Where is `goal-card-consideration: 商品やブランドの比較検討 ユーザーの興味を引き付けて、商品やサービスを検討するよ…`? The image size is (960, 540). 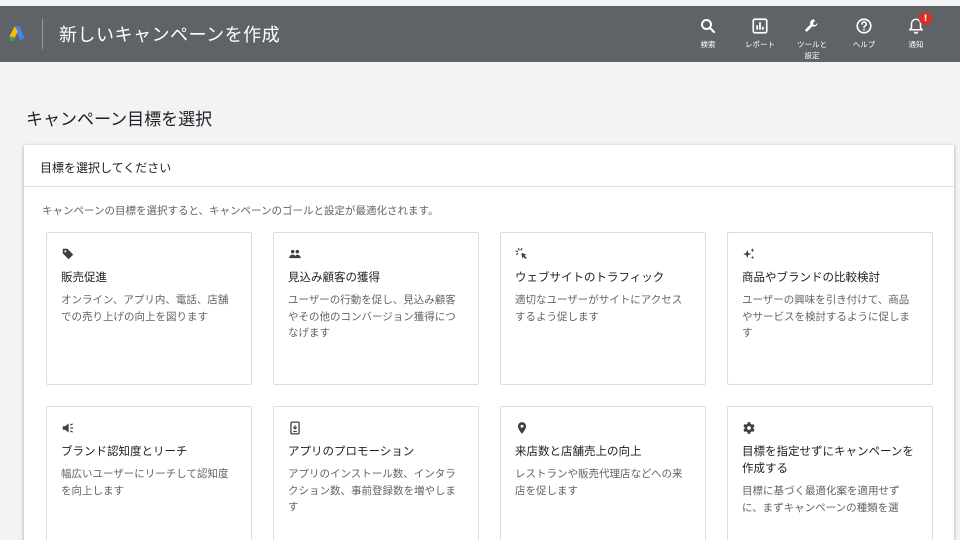 goal-card-consideration: 商品やブランドの比較検討 ユーザーの興味を引き付けて、商品やサービスを検討するよ… is located at coordinates (830, 308).